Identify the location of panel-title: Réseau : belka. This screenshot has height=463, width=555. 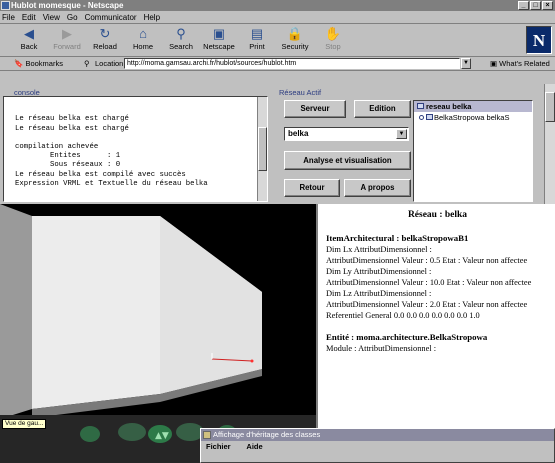
(437, 215).